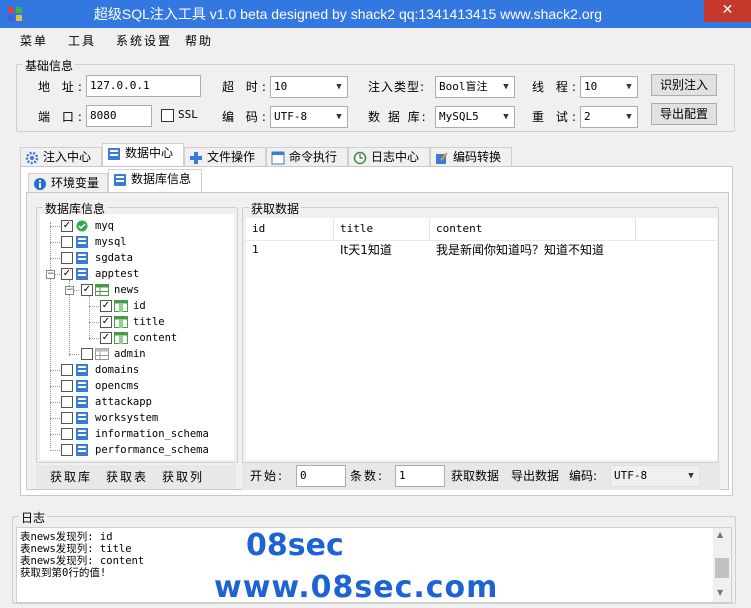 This screenshot has height=608, width=751. Describe the element at coordinates (76, 549) in the screenshot. I see `log-line: 表news发现列: title` at that location.